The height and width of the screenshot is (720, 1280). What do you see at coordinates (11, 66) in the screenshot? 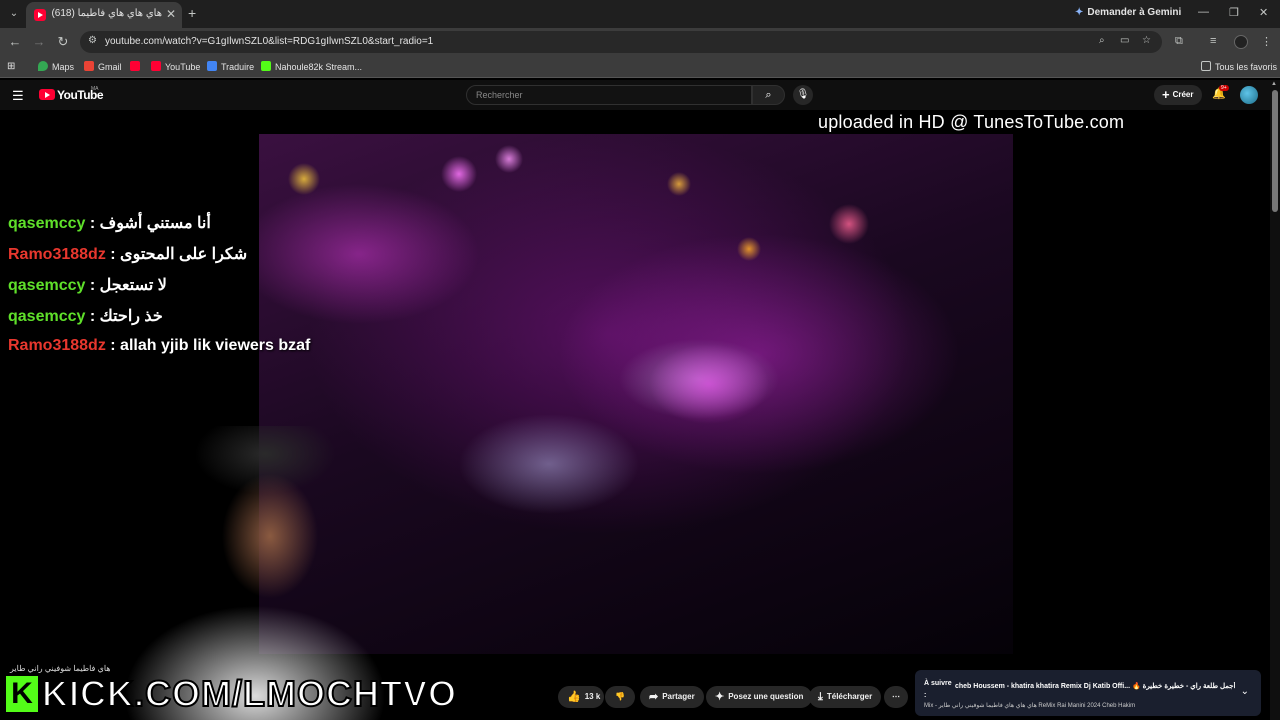
I see `apps-grid-icon: ⊞` at bounding box center [11, 66].